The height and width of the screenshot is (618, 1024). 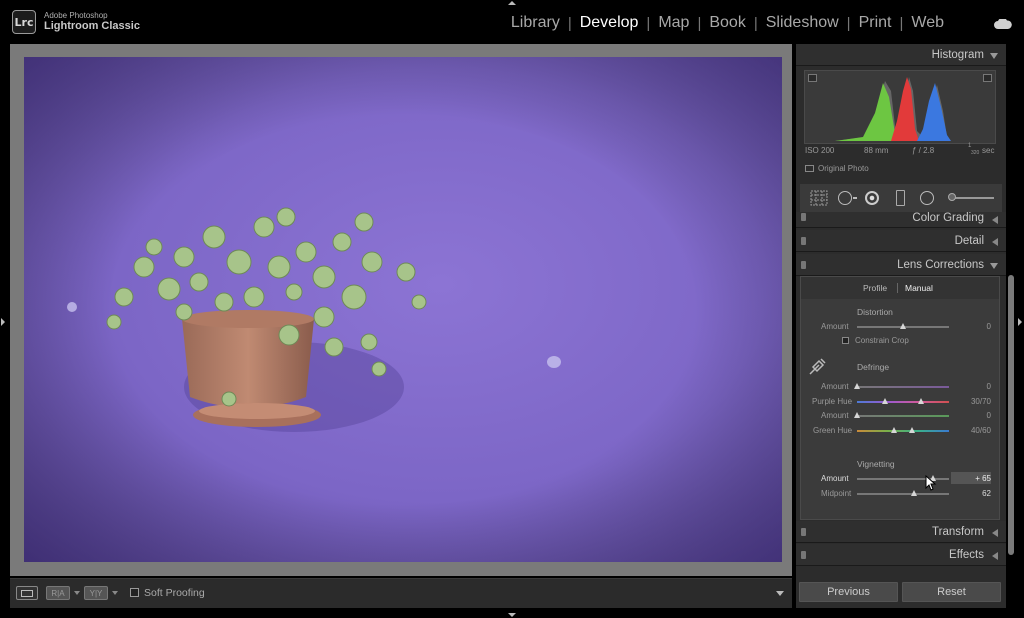 What do you see at coordinates (897, 288) in the screenshot?
I see `tab-divider` at bounding box center [897, 288].